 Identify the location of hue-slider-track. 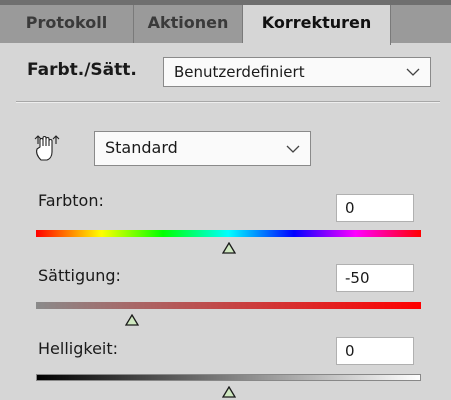
(228, 233).